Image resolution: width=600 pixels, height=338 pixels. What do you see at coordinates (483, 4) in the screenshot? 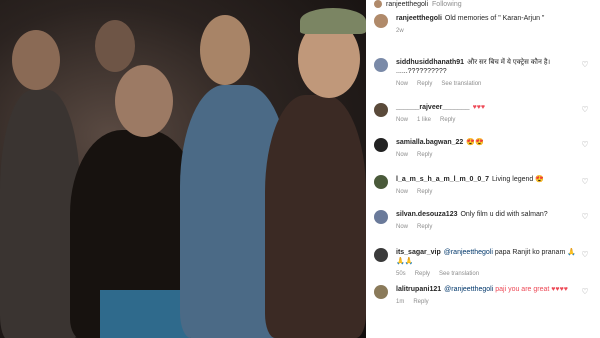
I see `post-header: ranjeetthegoli Following` at bounding box center [483, 4].